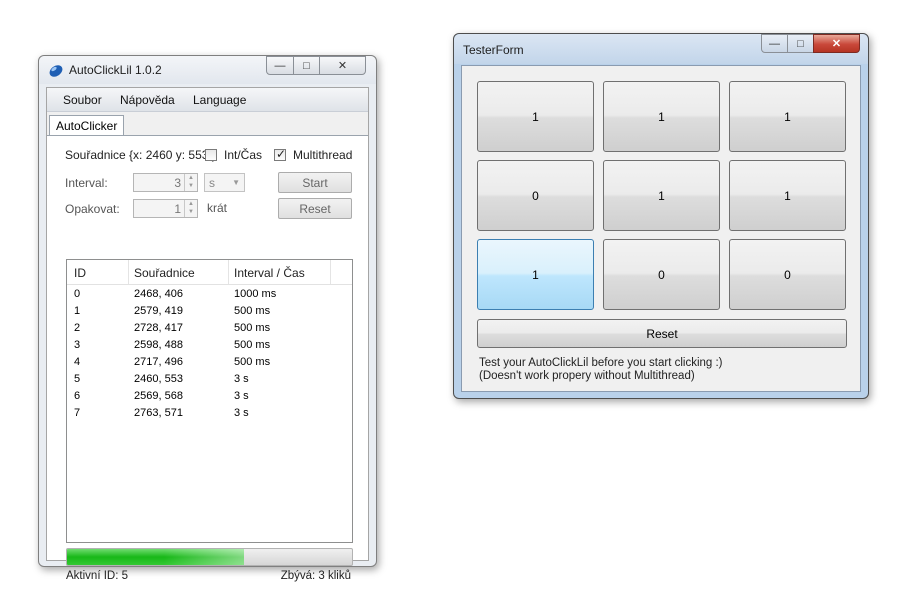 The image size is (905, 603). What do you see at coordinates (86, 183) in the screenshot?
I see `interval-label: Interval:` at bounding box center [86, 183].